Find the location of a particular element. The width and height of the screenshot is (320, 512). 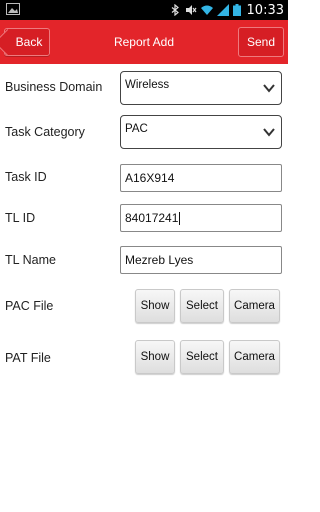

bluetooth-icon is located at coordinates (175, 10).